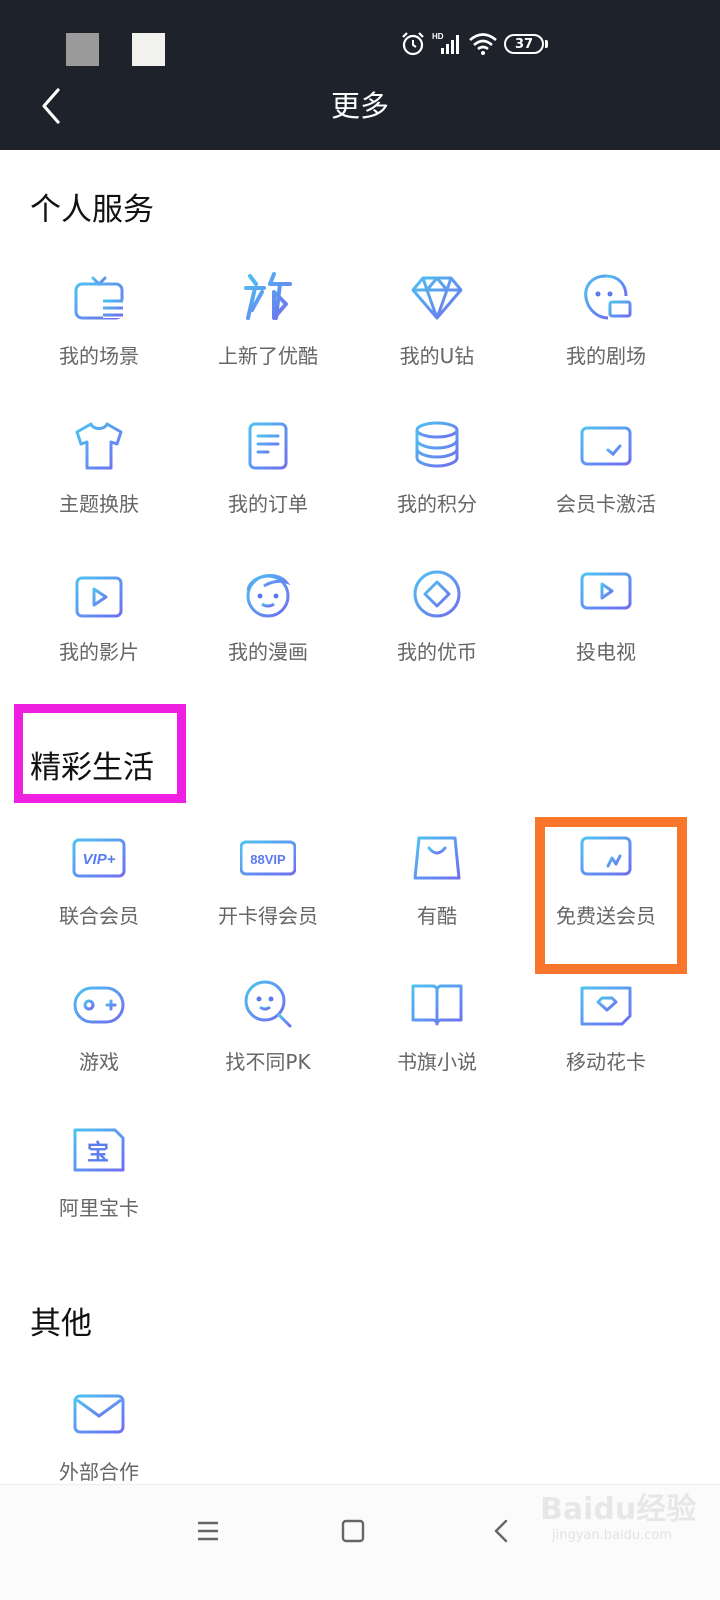 The height and width of the screenshot is (1600, 720). Describe the element at coordinates (99, 594) in the screenshot. I see `film-icon` at that location.